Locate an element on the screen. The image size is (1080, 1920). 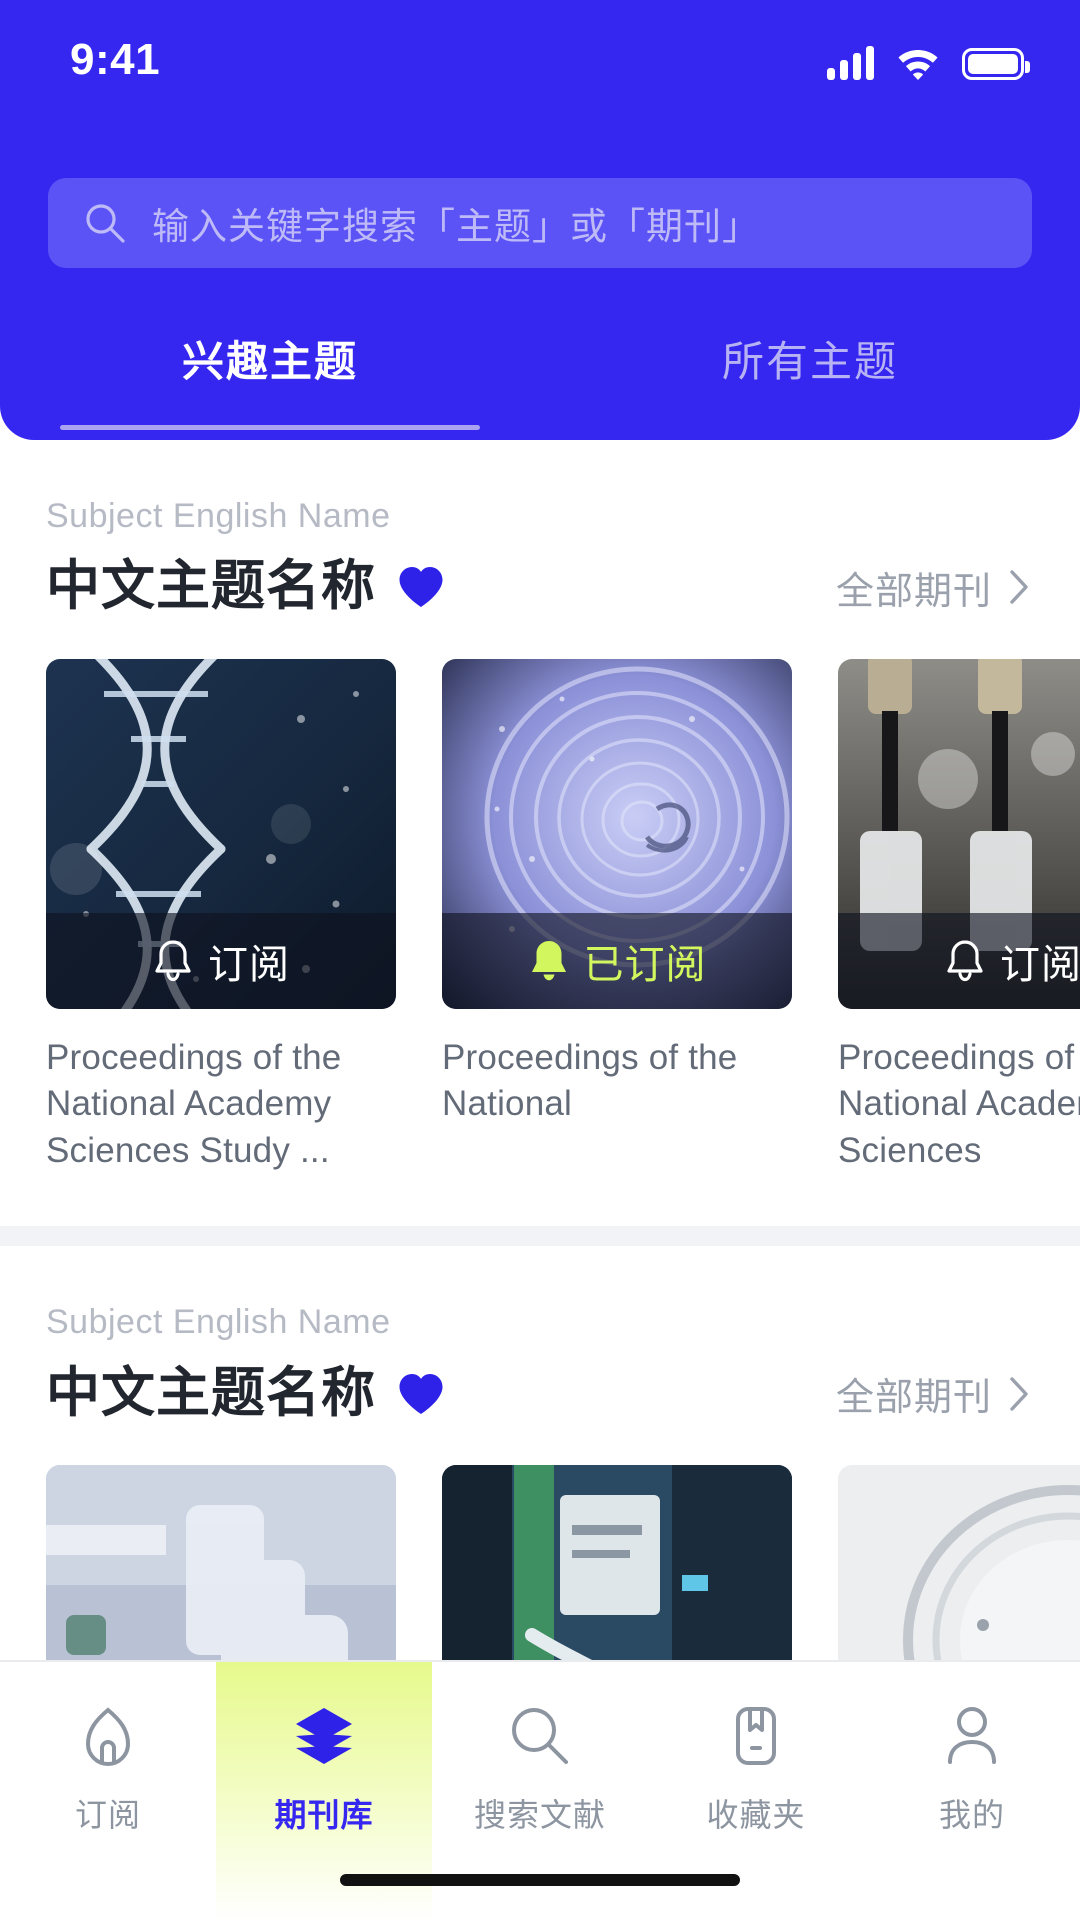
search-placeholder: 输入关键字搜索「主题」或「期刊」 is located at coordinates (456, 226).